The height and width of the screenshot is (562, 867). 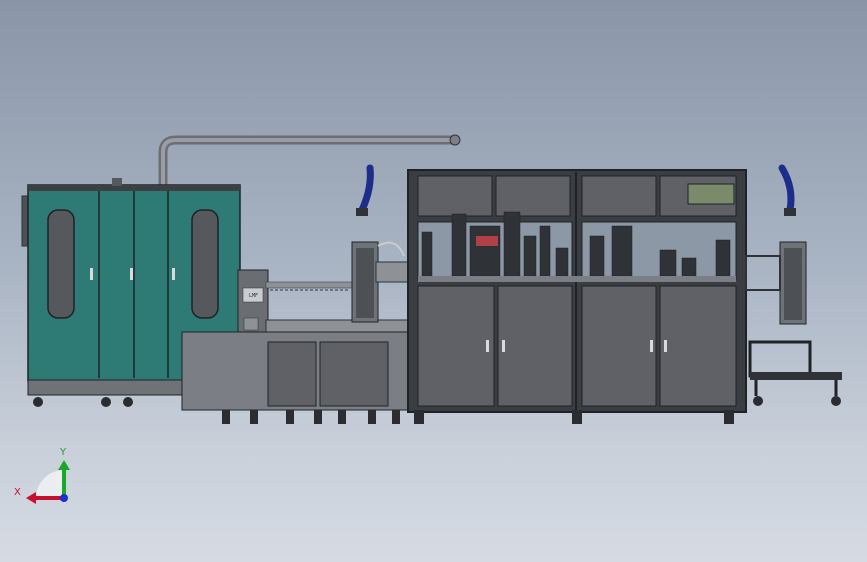 I want to click on triad-plane-icon, so click(x=50, y=484).